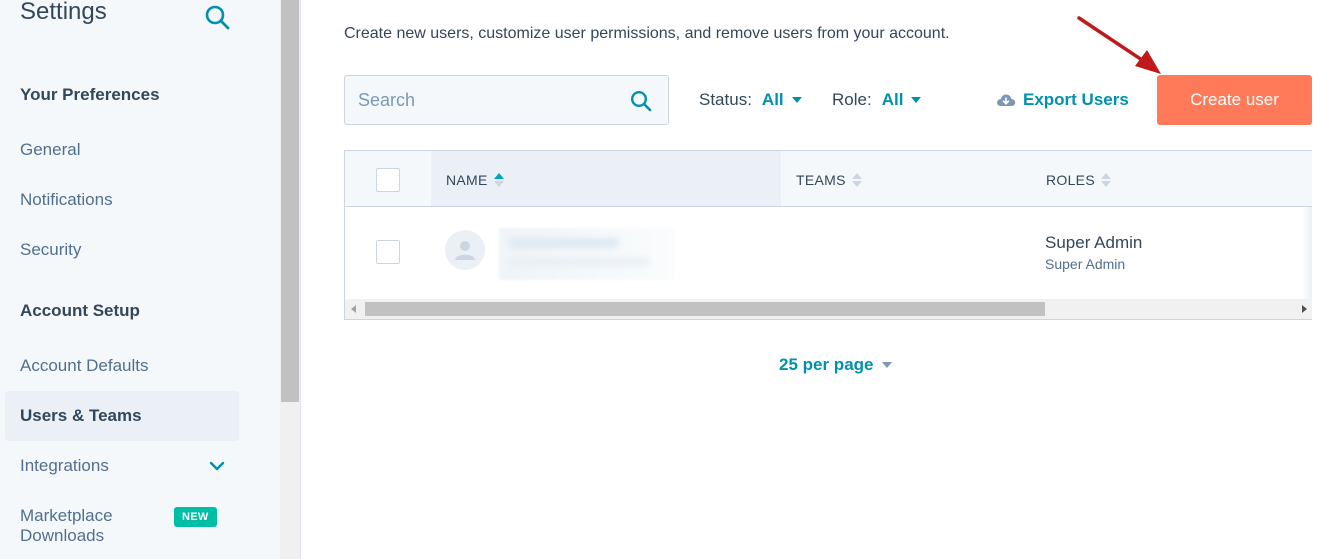  Describe the element at coordinates (353, 309) in the screenshot. I see `scroll-left-arrow-icon` at that location.